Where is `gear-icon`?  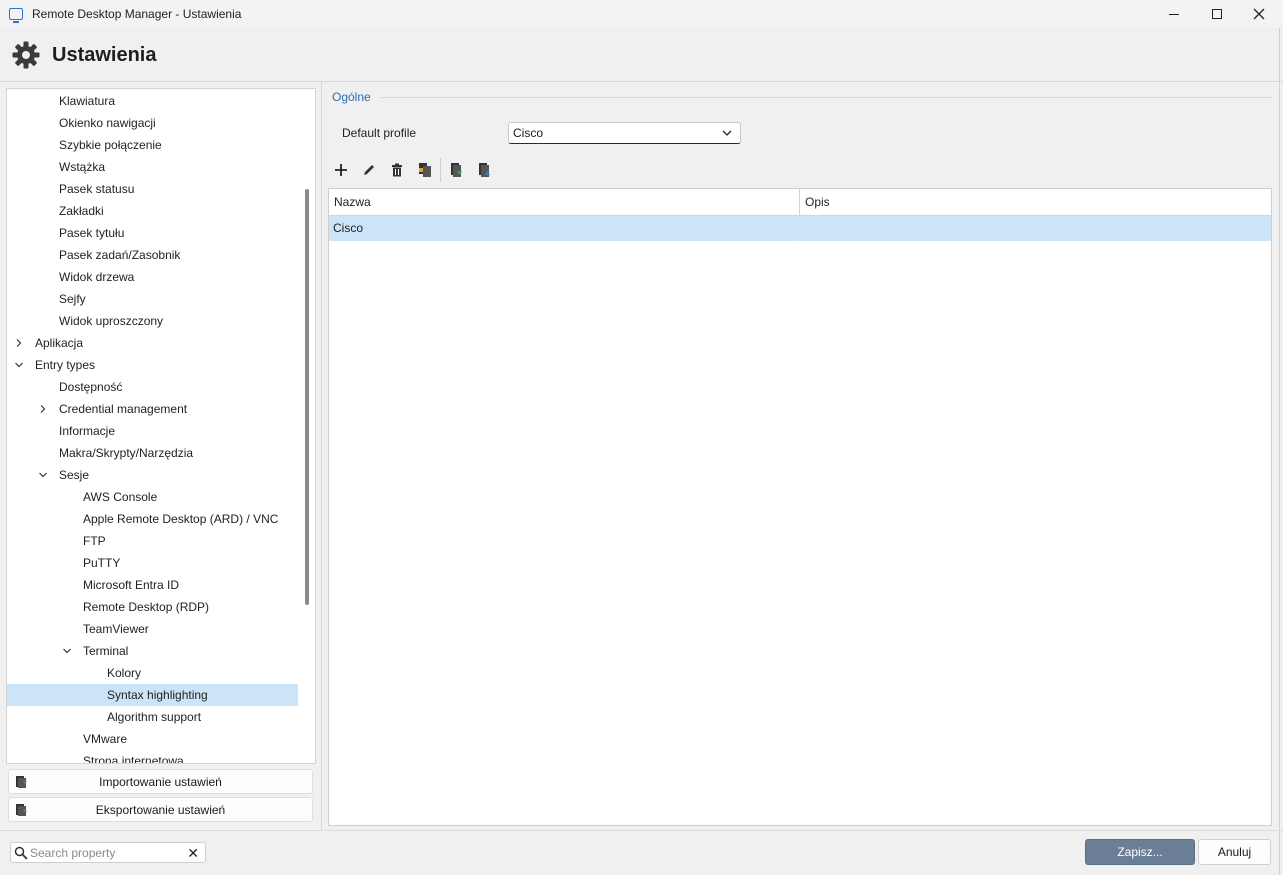 gear-icon is located at coordinates (26, 55).